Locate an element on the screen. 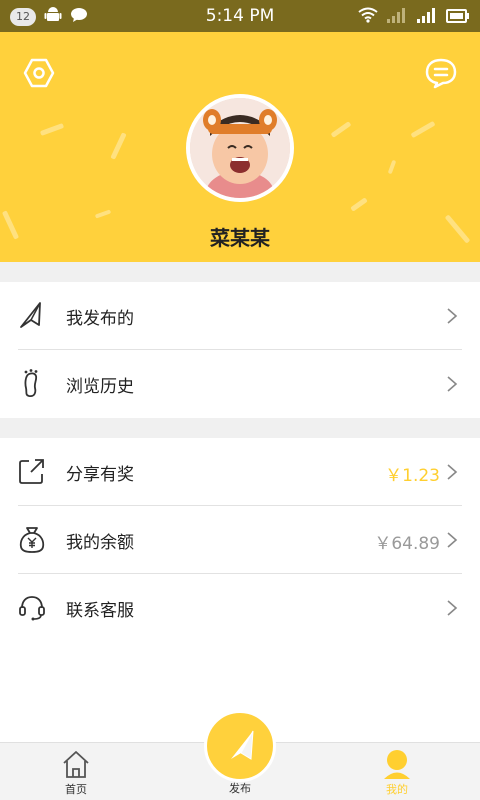  tab-home-label: 首页 is located at coordinates (76, 789).